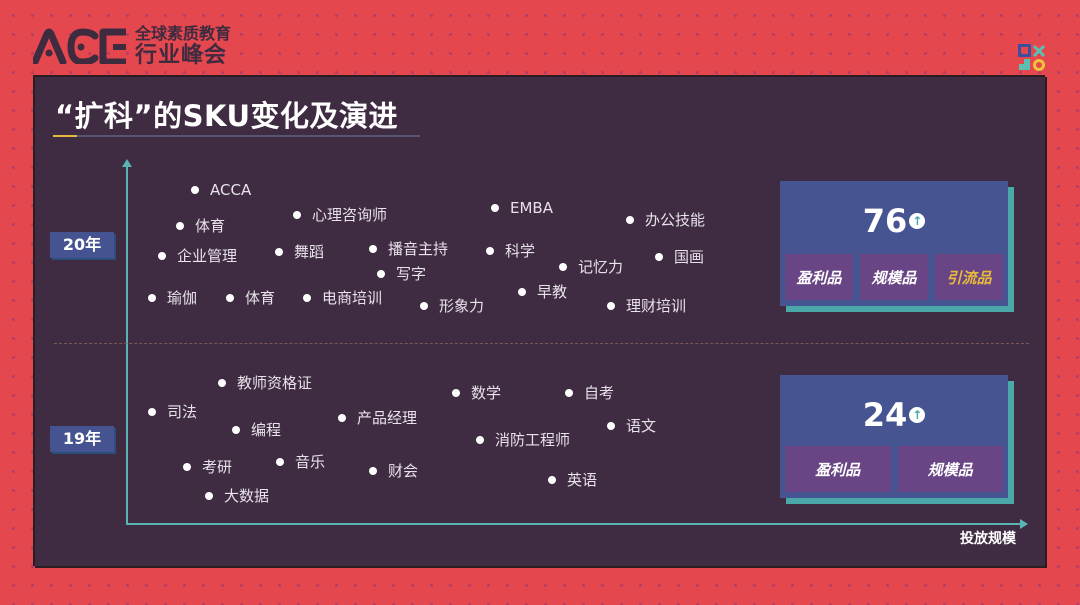 This screenshot has width=1080, height=605. What do you see at coordinates (236, 136) in the screenshot?
I see `title-underline` at bounding box center [236, 136].